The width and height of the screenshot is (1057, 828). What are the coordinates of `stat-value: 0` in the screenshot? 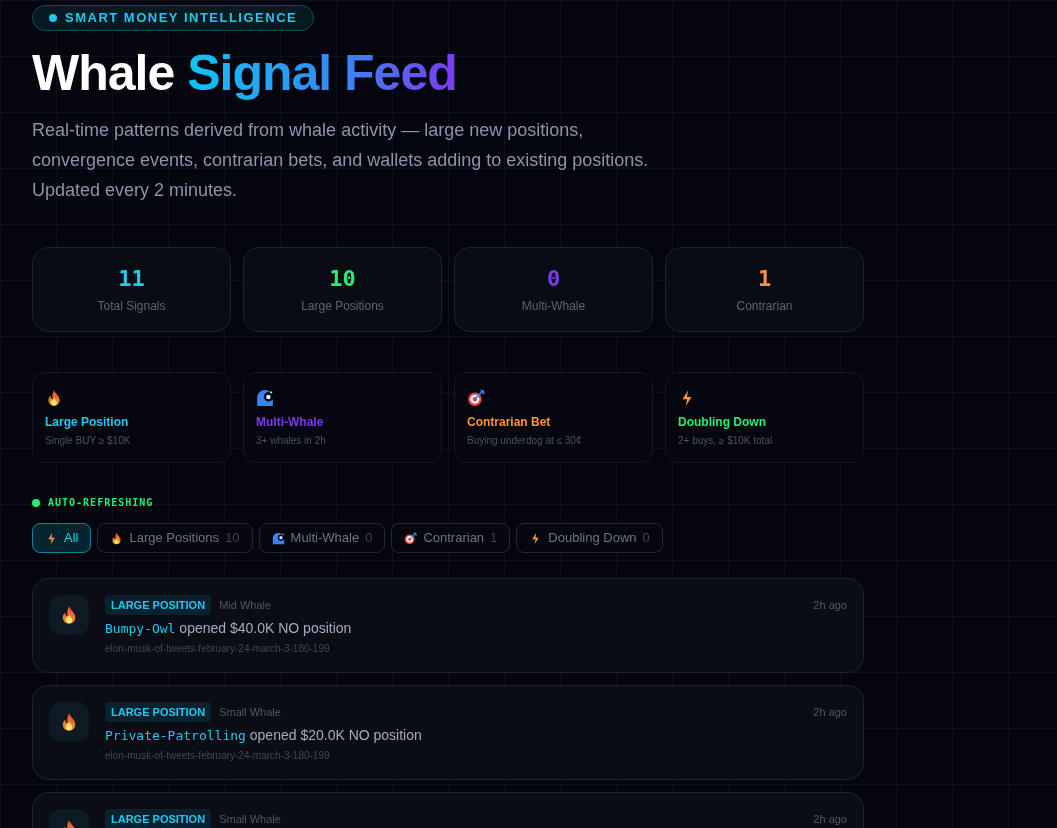 It's located at (553, 278).